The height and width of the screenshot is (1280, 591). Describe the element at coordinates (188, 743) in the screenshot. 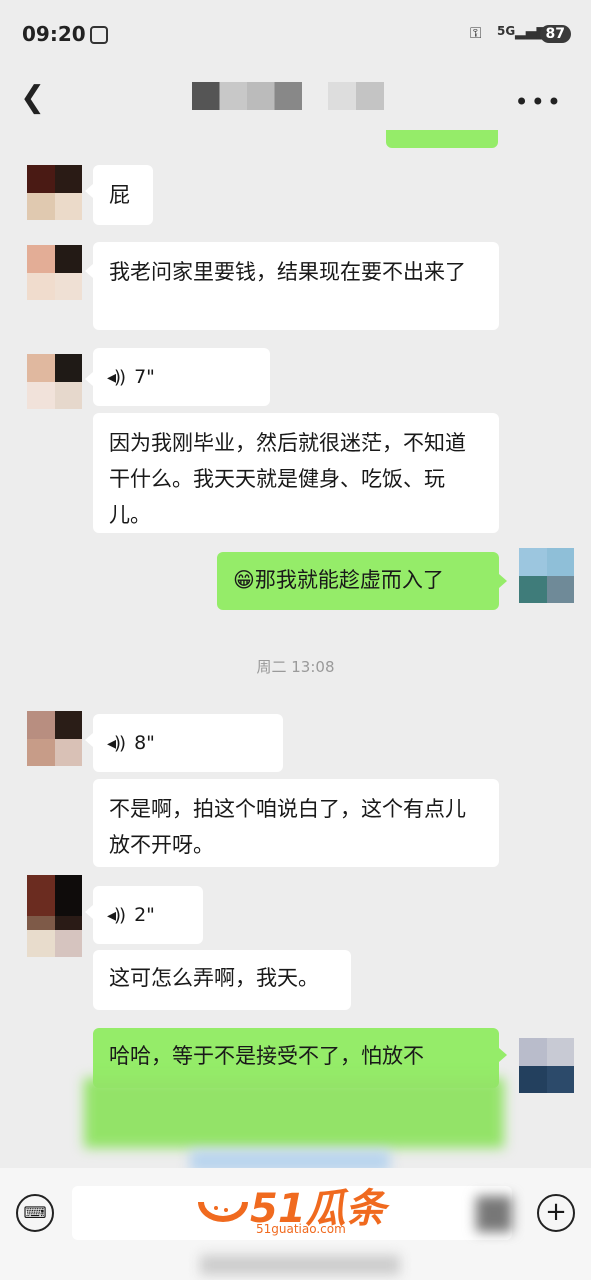

I see `voice-message: ◂)) 8"` at that location.